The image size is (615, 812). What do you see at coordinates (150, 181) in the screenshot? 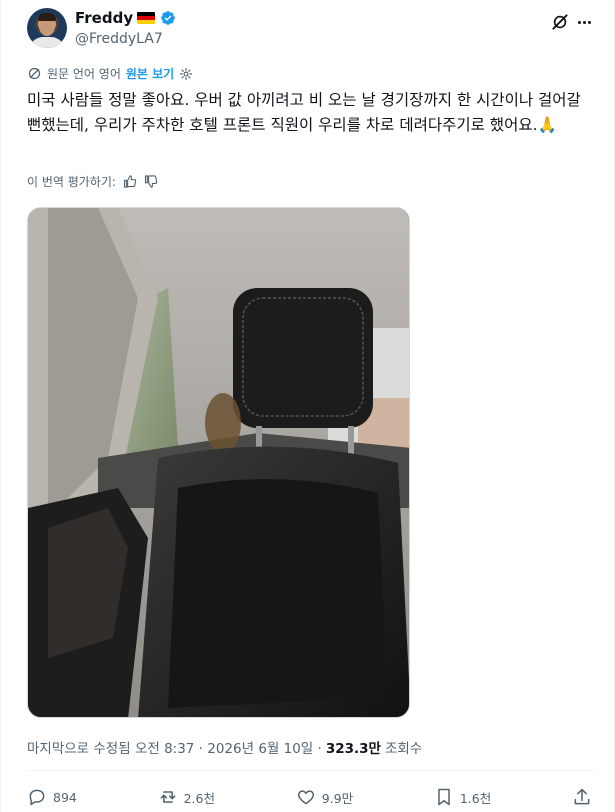
I see `thumbs-down-icon` at bounding box center [150, 181].